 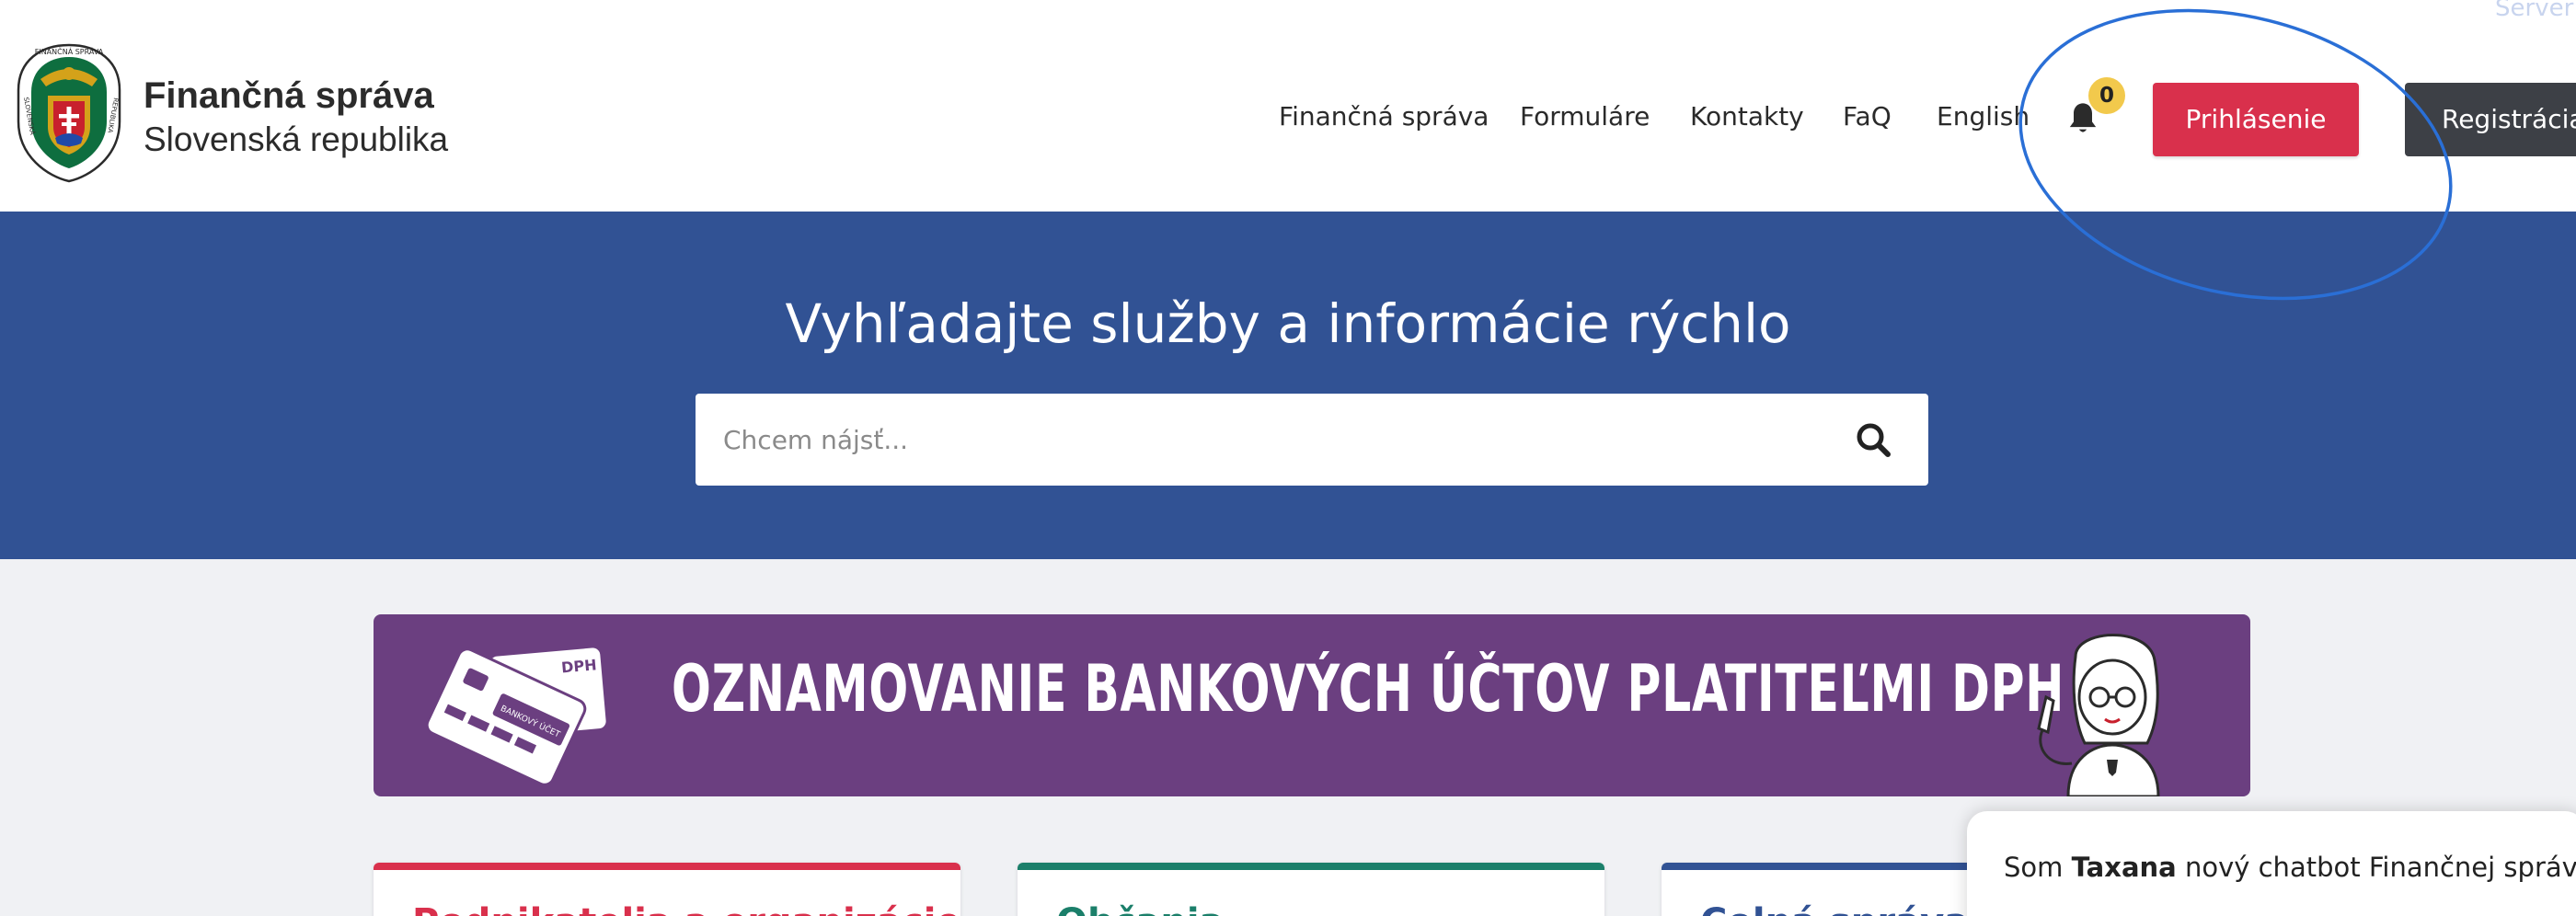 What do you see at coordinates (2106, 95) in the screenshot?
I see `notification-count-badge: 0` at bounding box center [2106, 95].